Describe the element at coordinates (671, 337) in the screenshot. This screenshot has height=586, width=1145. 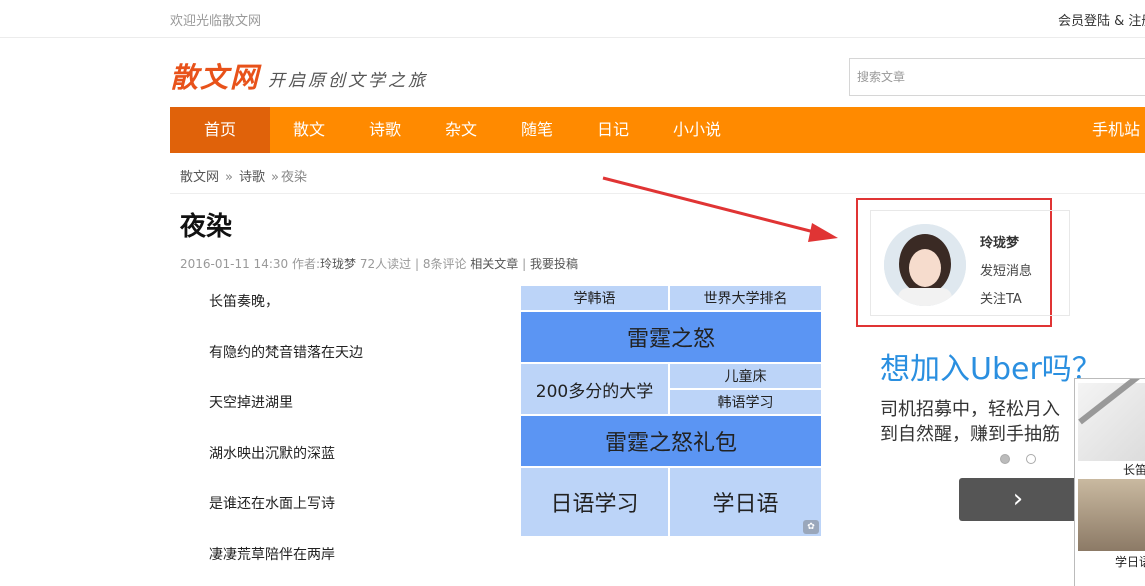
I see `ad-link: 雷霆之怒` at that location.